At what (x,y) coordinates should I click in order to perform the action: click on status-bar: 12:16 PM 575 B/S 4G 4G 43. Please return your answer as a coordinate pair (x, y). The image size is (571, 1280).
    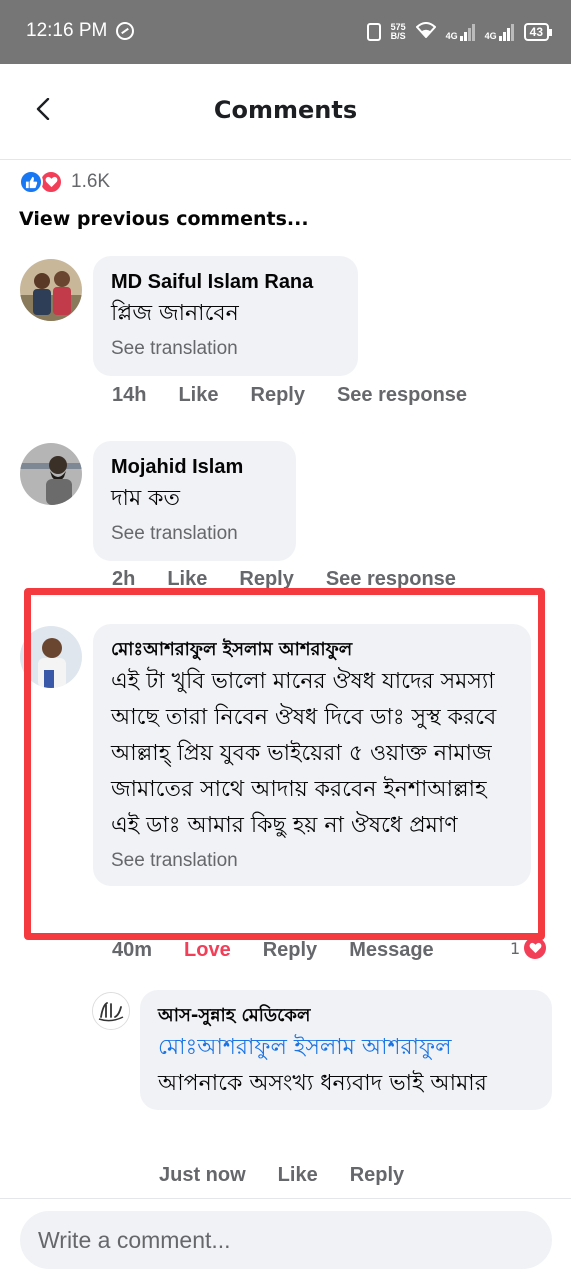
    Looking at the image, I should click on (285, 32).